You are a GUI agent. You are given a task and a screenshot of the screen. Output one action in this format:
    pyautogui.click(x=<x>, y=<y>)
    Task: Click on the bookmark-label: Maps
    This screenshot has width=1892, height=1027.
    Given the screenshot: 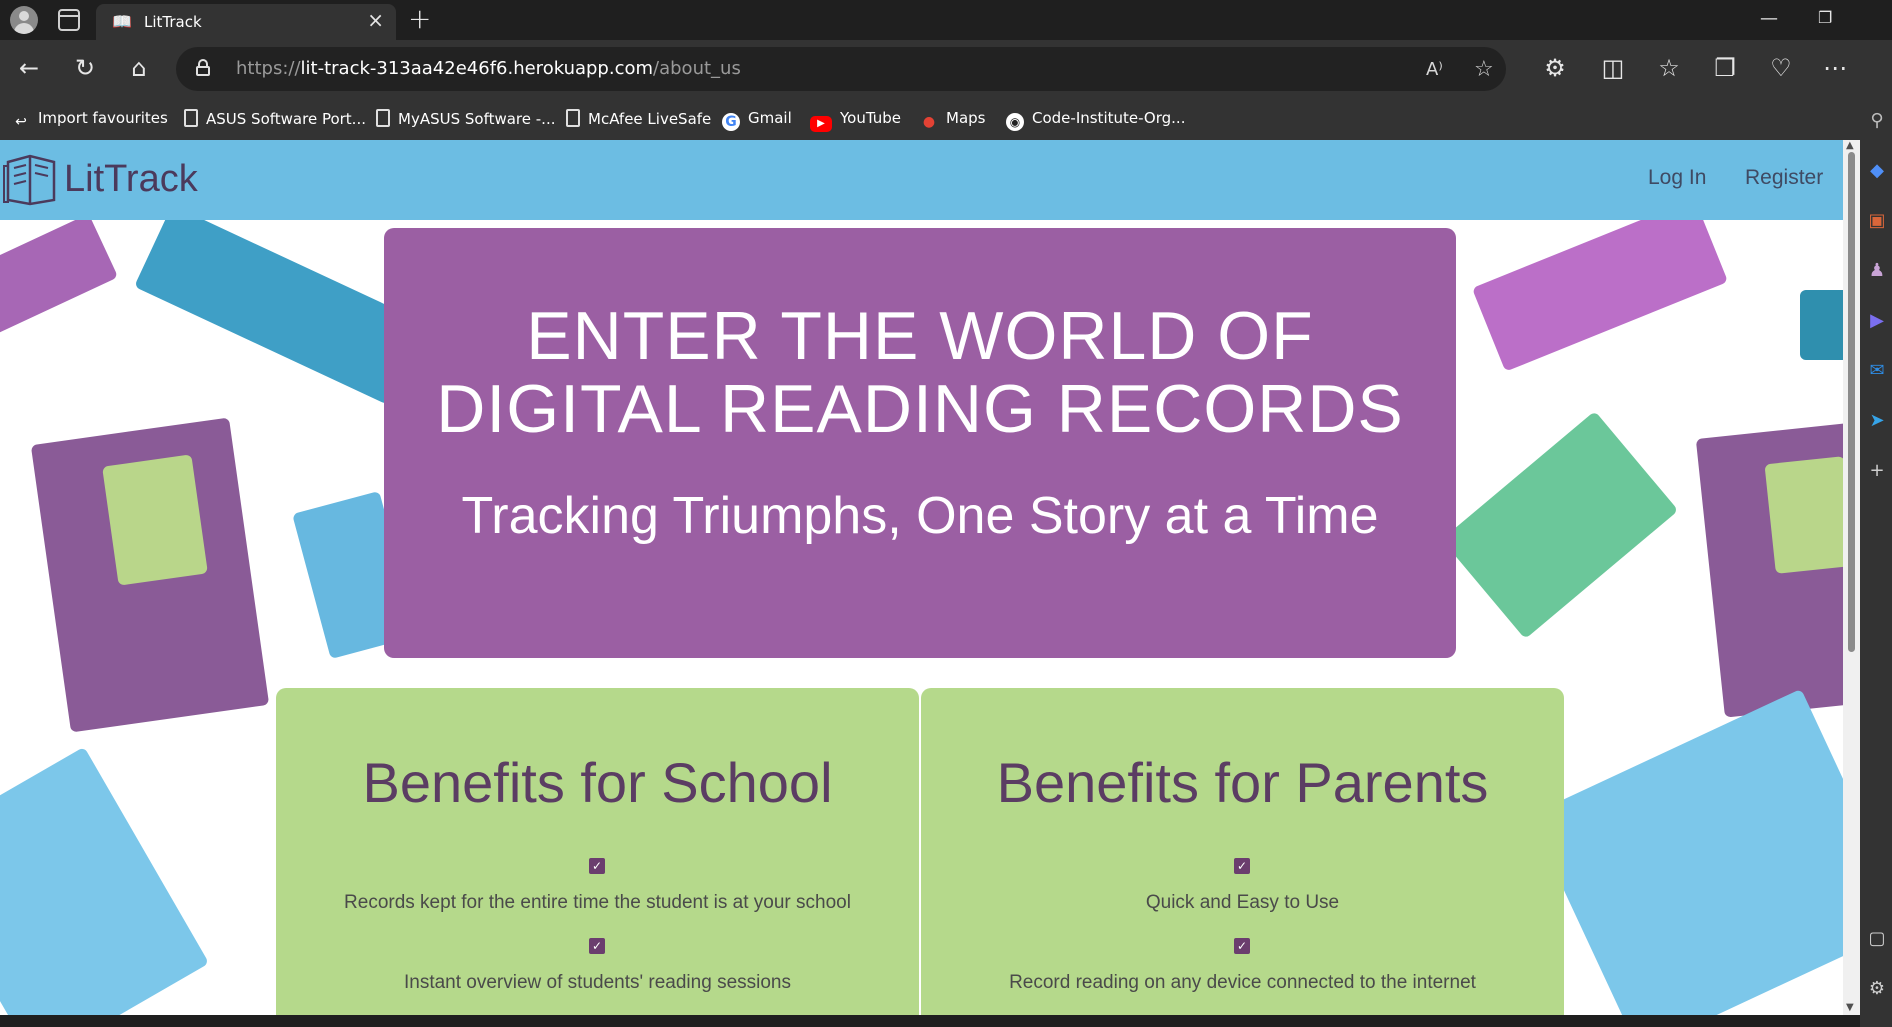 What is the action you would take?
    pyautogui.click(x=966, y=118)
    